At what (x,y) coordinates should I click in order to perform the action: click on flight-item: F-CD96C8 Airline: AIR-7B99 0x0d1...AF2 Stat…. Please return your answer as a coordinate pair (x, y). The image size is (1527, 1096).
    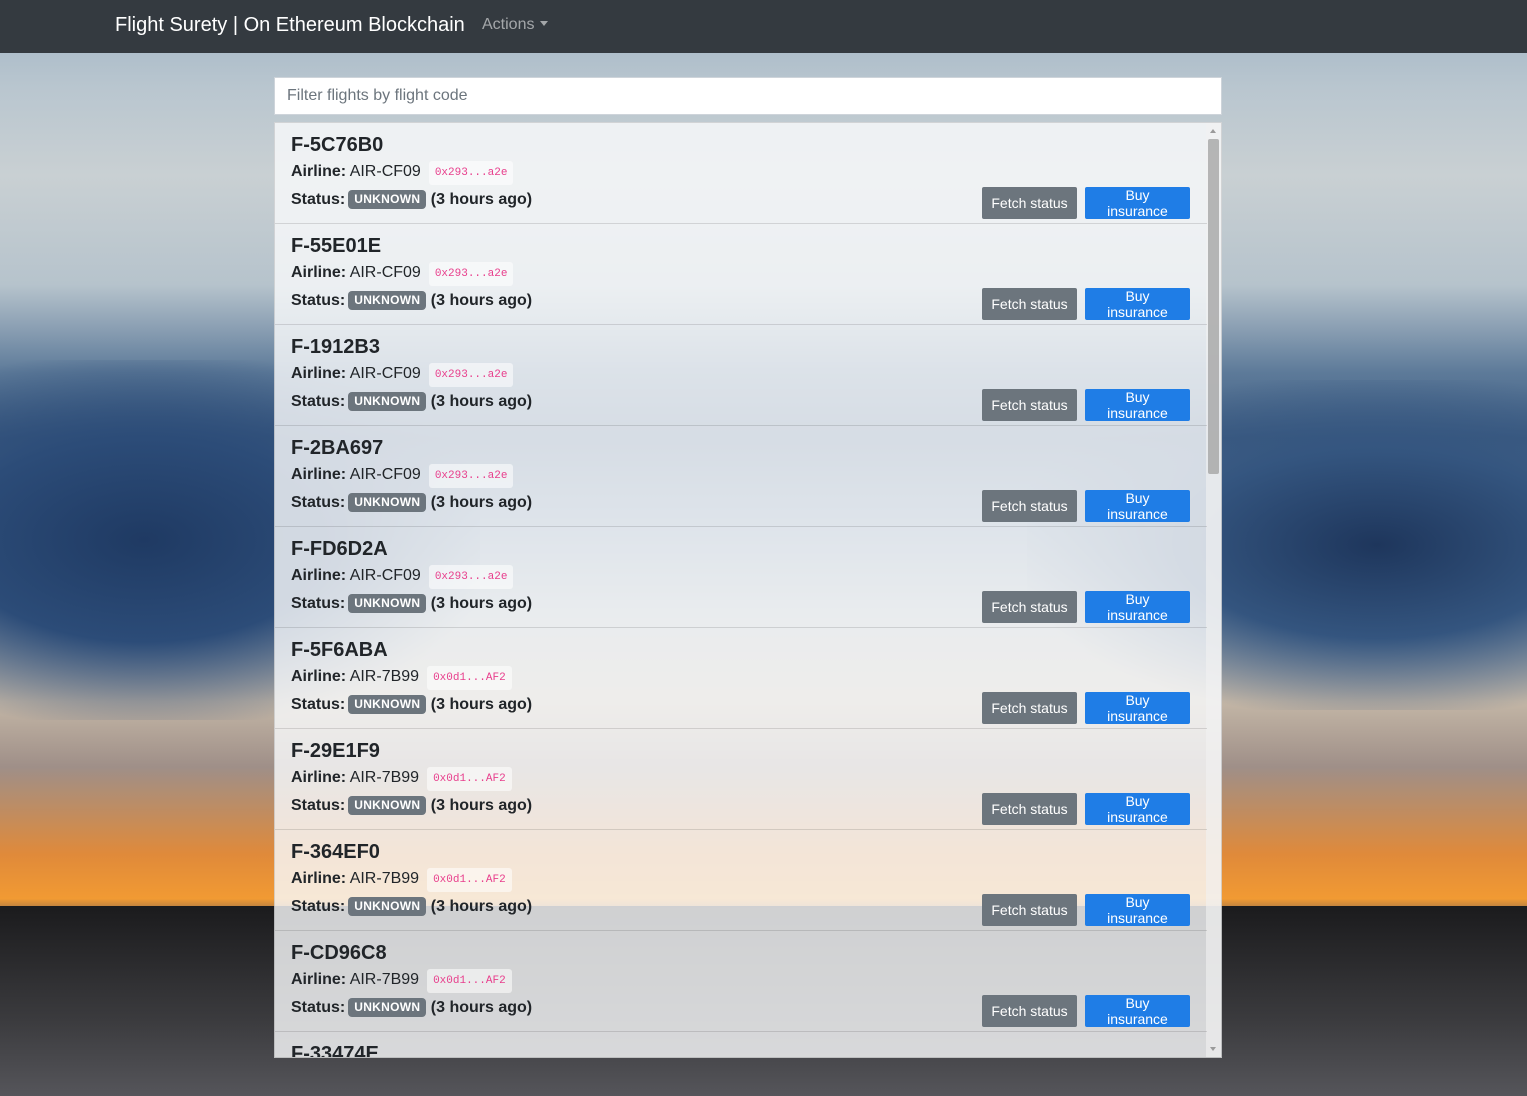
    Looking at the image, I should click on (741, 981).